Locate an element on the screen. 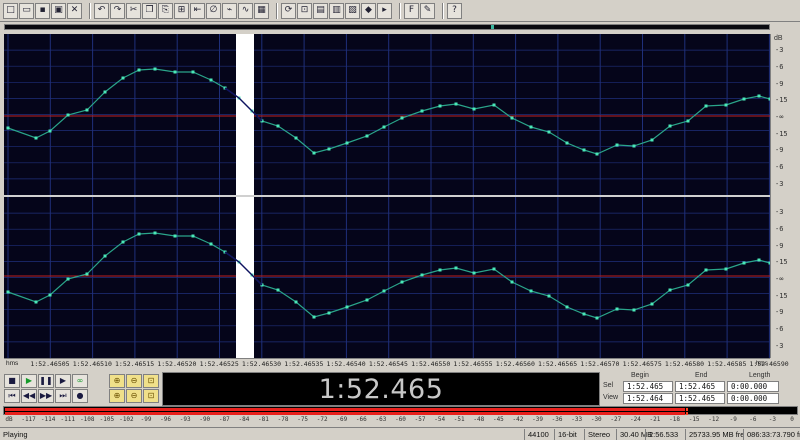 The width and height of the screenshot is (800, 440). toolbar-group: □ ▭ ▪ ▣ ✕ is located at coordinates (43, 10).